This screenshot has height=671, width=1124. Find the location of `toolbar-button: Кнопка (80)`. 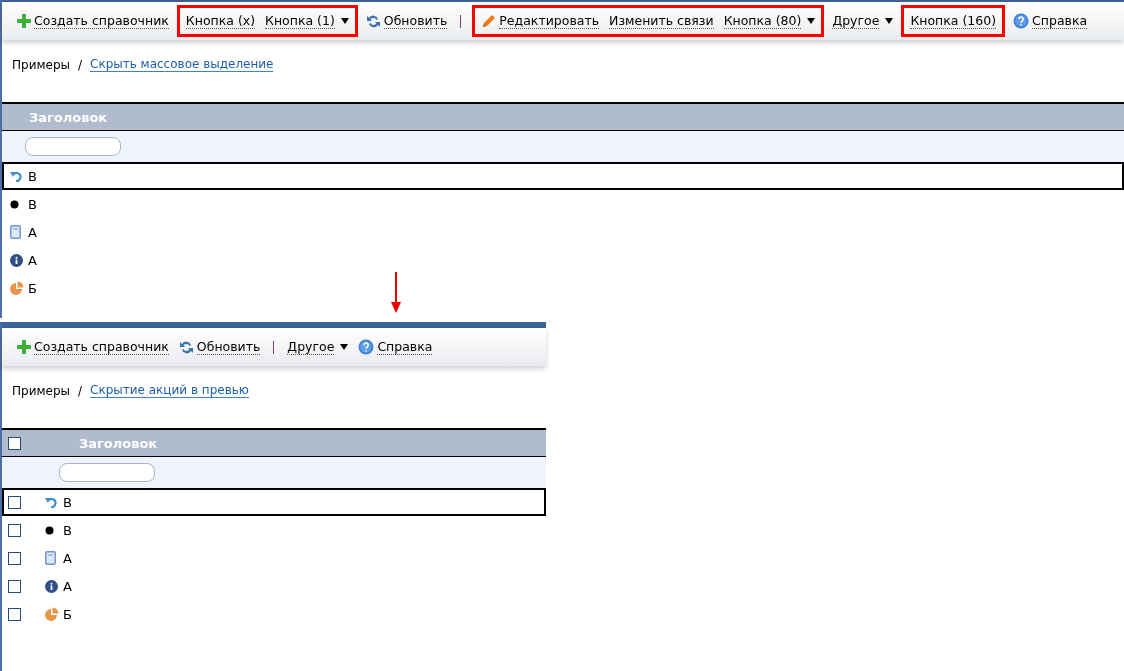

toolbar-button: Кнопка (80) is located at coordinates (769, 21).